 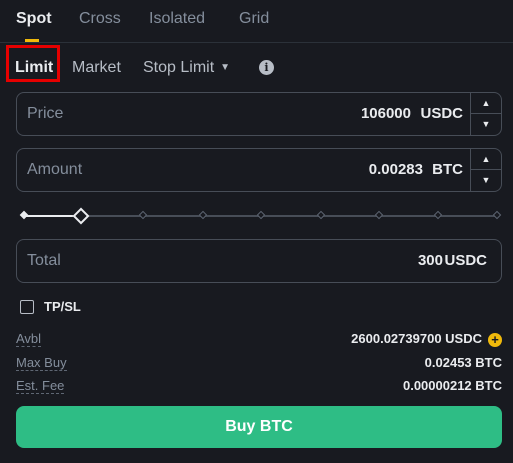 What do you see at coordinates (465, 260) in the screenshot?
I see `total-unit: USDC` at bounding box center [465, 260].